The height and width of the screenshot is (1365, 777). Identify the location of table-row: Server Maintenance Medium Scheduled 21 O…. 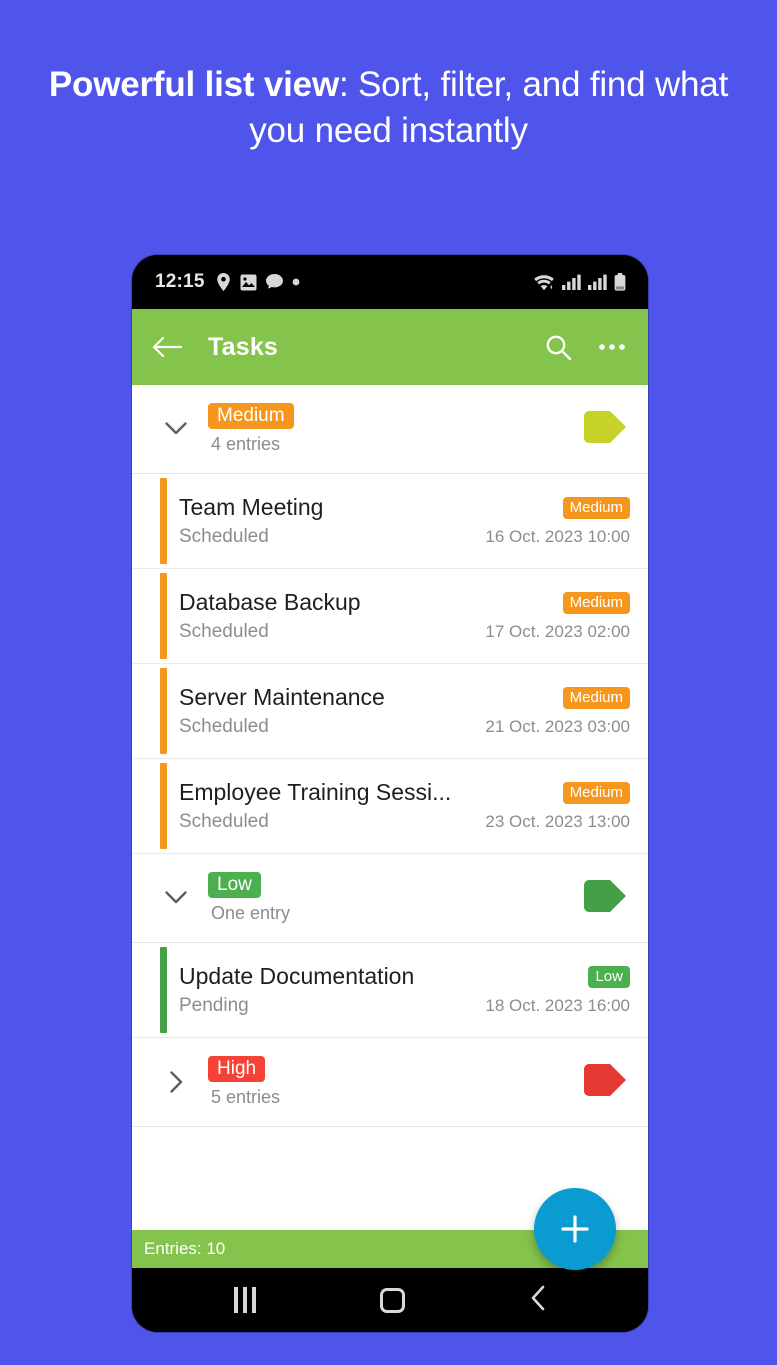
(390, 711).